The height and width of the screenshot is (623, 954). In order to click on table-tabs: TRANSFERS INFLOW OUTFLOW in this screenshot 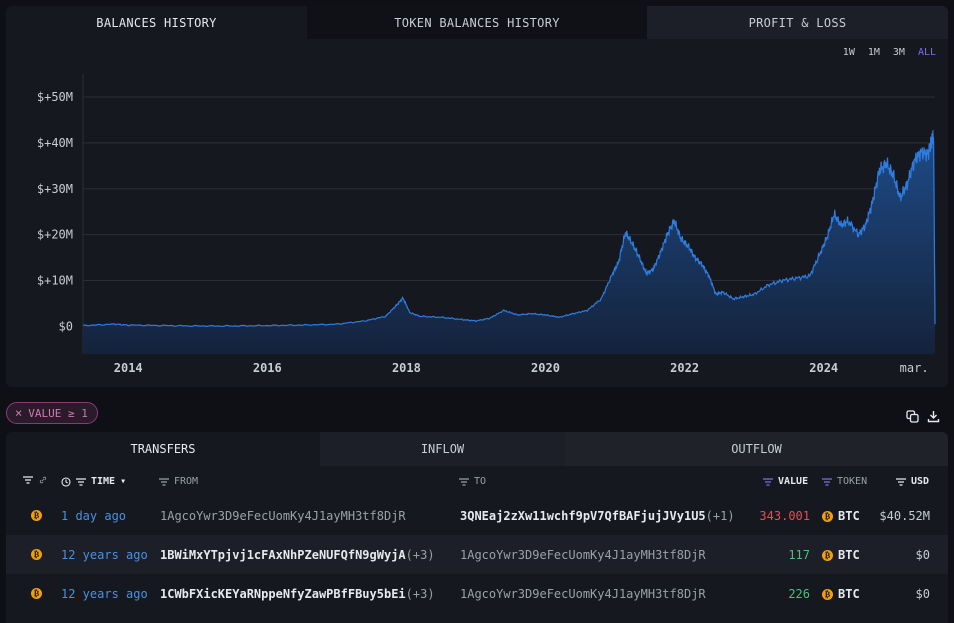, I will do `click(477, 449)`.